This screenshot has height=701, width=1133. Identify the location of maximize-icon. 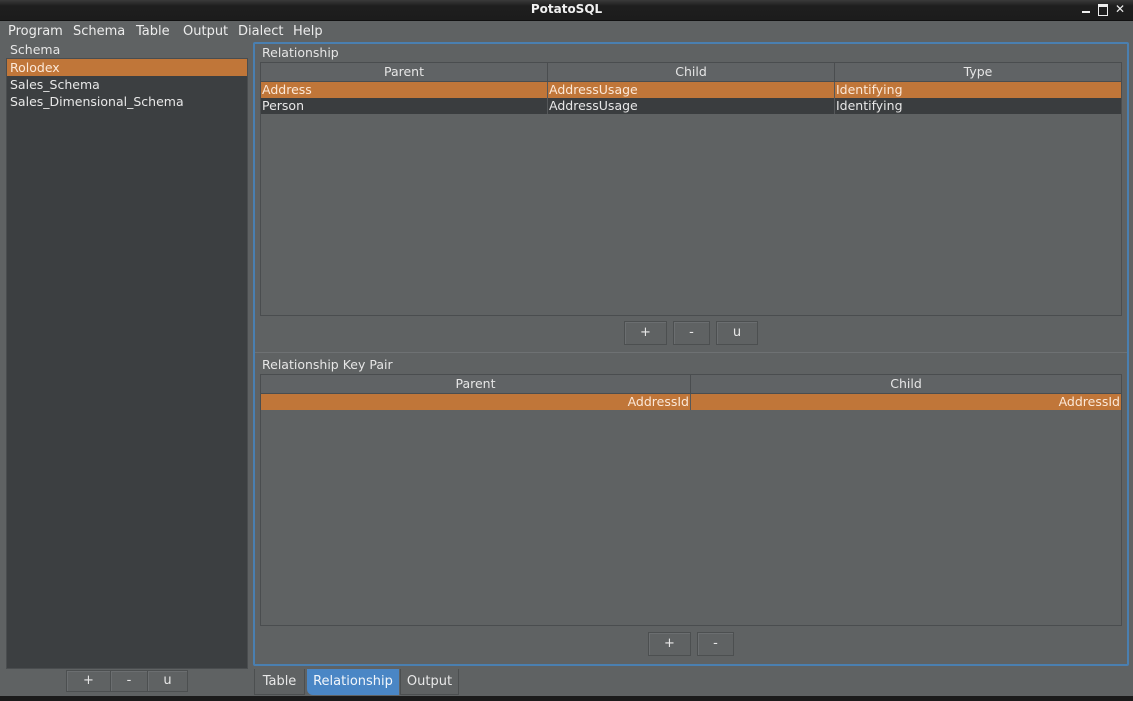
(1103, 10).